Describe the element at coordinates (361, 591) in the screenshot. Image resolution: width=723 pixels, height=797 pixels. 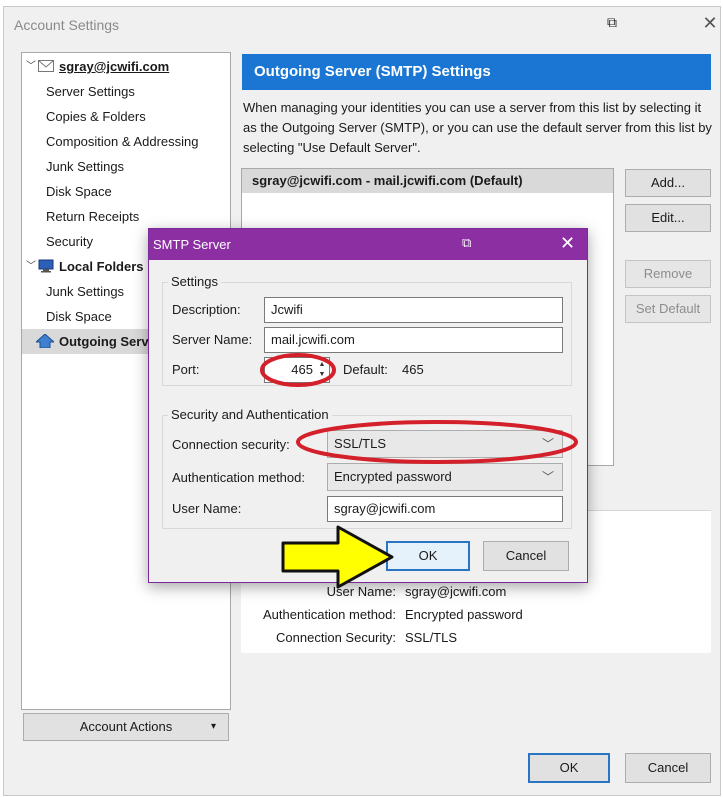
I see `details-user-name-label: User Name:` at that location.